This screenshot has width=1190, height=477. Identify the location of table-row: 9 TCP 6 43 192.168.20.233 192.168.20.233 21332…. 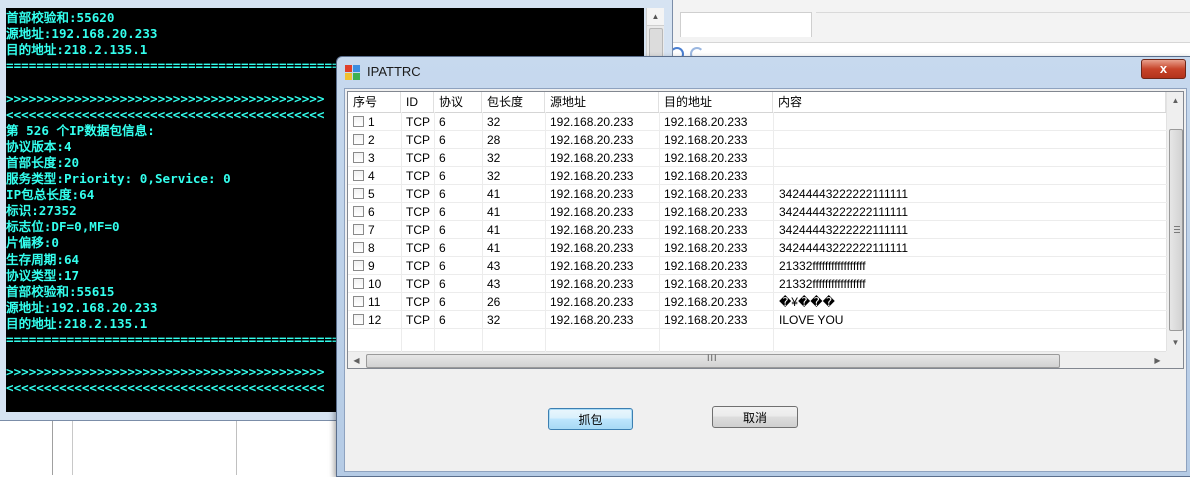
(758, 266).